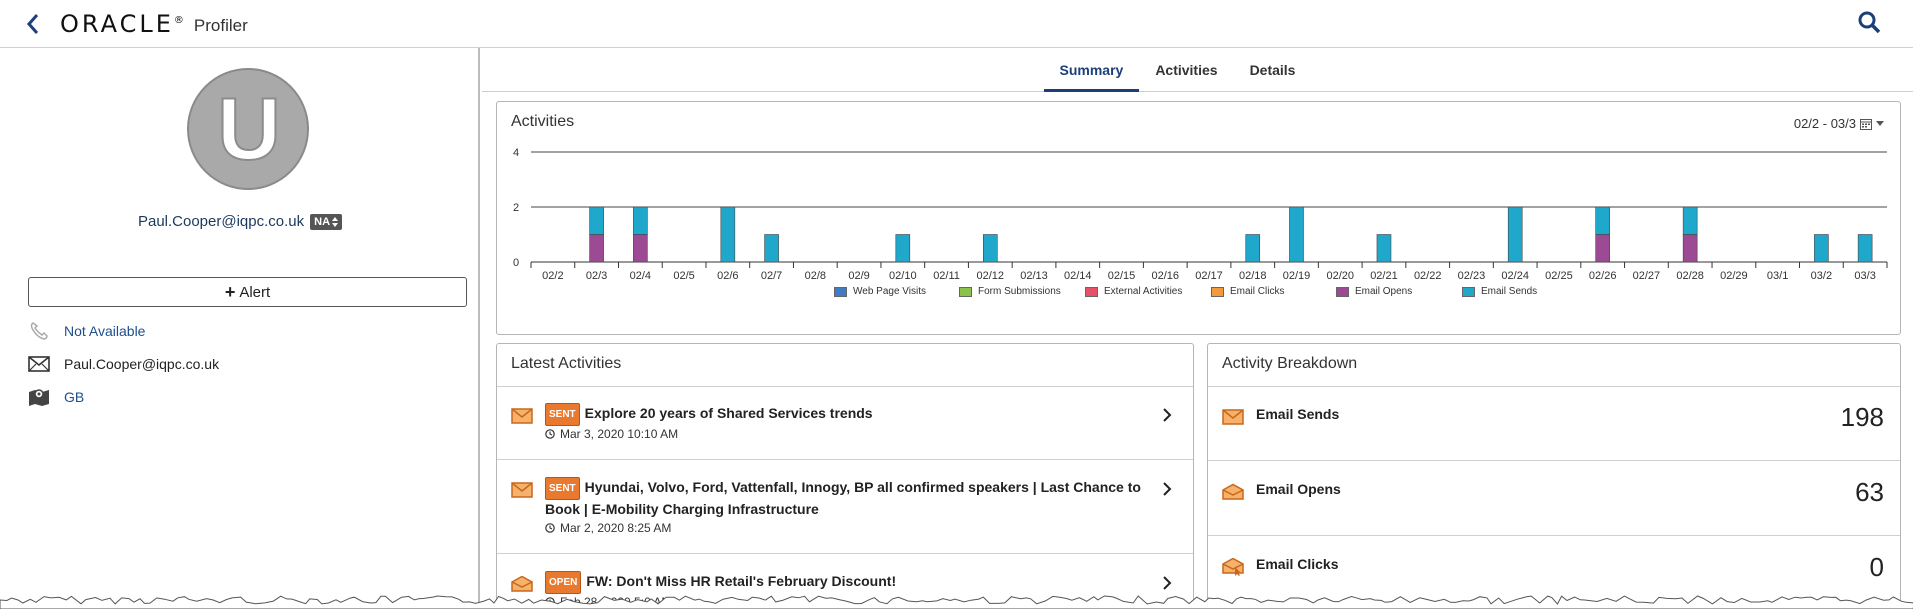 Image resolution: width=1913 pixels, height=609 pixels. Describe the element at coordinates (1010, 291) in the screenshot. I see `legend-item: Form Submissions` at that location.